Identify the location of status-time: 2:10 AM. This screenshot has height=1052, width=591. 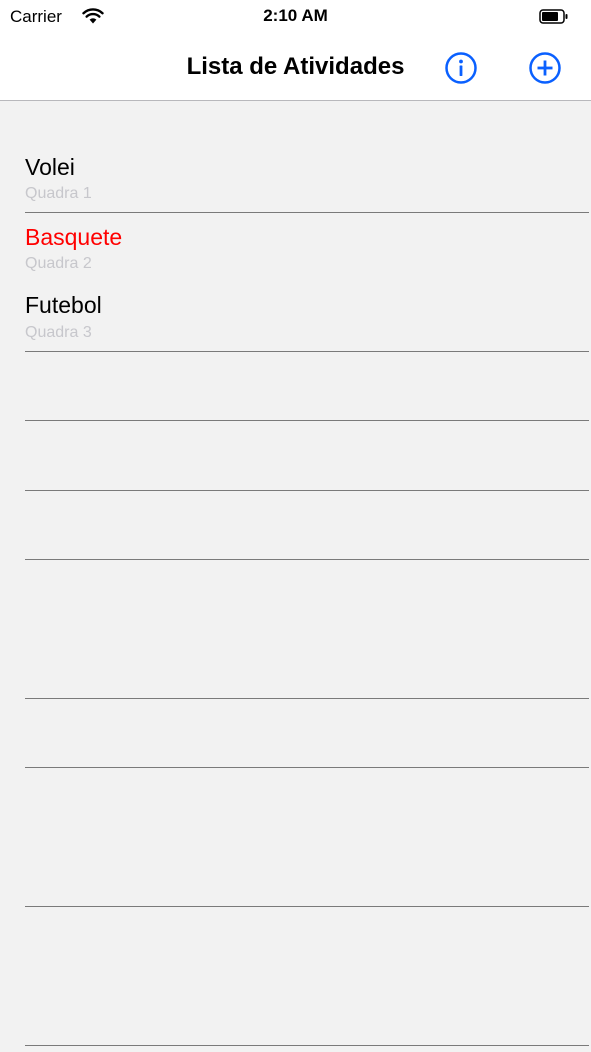
(295, 15).